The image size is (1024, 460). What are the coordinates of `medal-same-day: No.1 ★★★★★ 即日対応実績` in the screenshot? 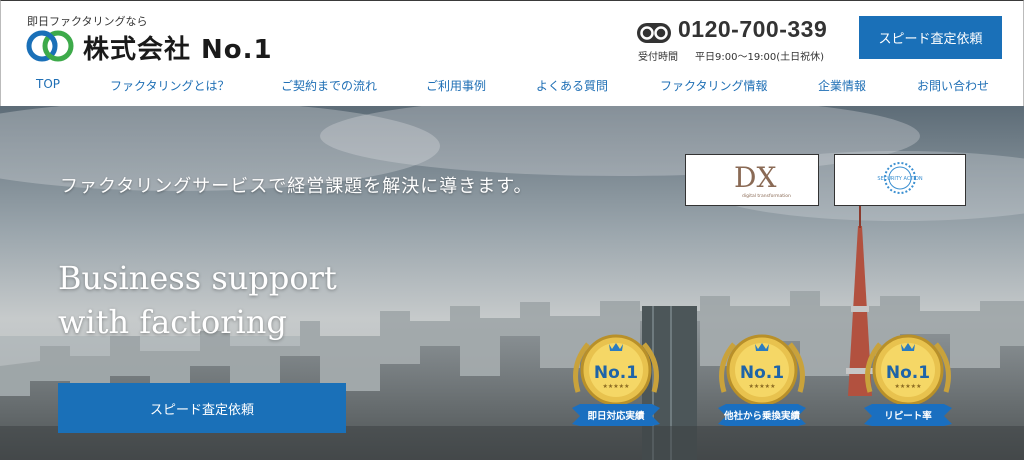 It's located at (616, 380).